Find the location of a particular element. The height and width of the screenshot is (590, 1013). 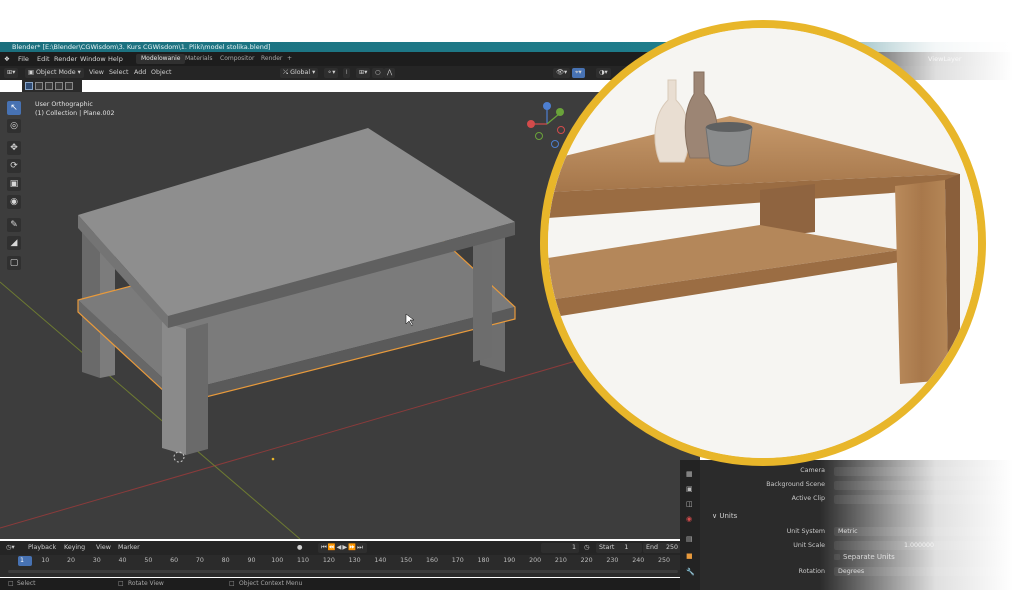

blender-logo-icon: ❖ is located at coordinates (7, 59).